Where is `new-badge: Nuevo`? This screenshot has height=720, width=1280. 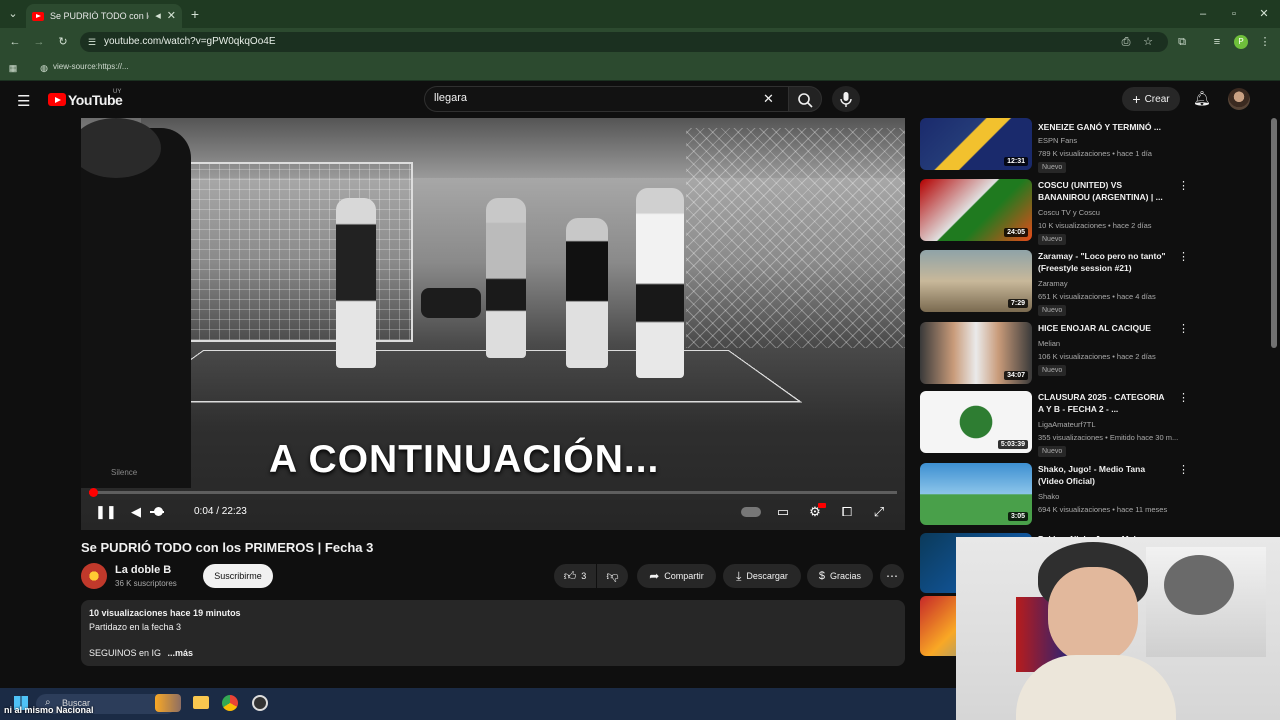 new-badge: Nuevo is located at coordinates (1052, 167).